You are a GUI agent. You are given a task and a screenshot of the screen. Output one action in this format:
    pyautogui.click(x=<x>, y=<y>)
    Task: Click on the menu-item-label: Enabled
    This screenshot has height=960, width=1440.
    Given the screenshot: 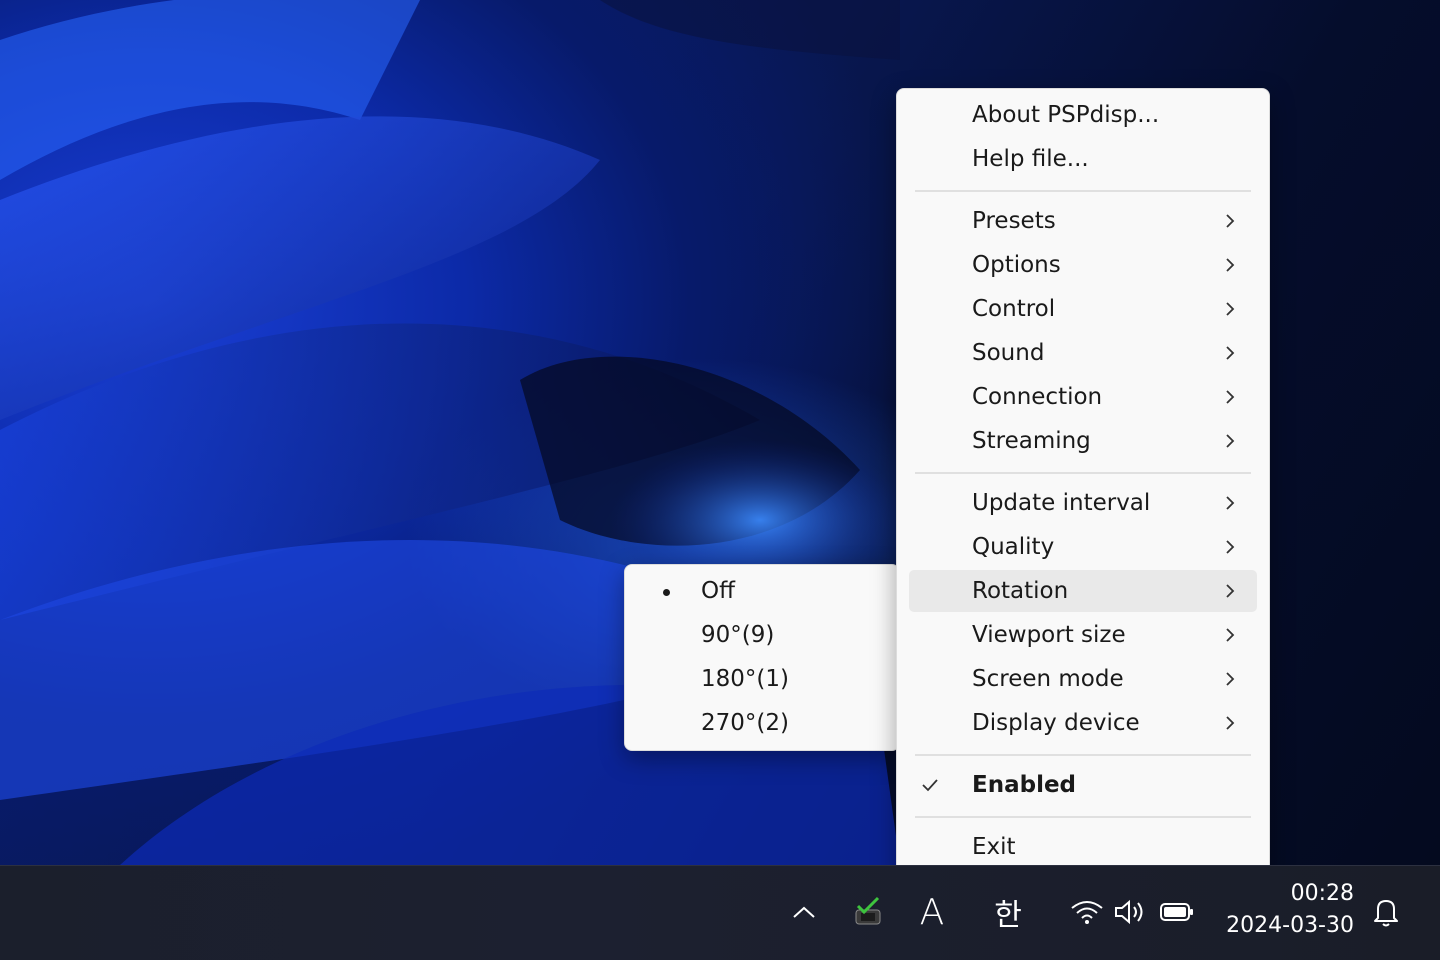 What is the action you would take?
    pyautogui.click(x=1024, y=785)
    